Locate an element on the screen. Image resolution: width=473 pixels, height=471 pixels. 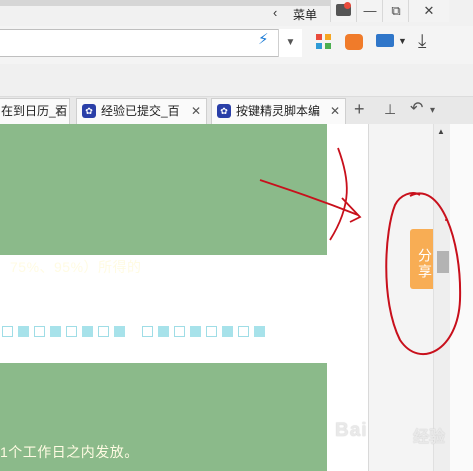
decorative-square-row is located at coordinates (167, 333).